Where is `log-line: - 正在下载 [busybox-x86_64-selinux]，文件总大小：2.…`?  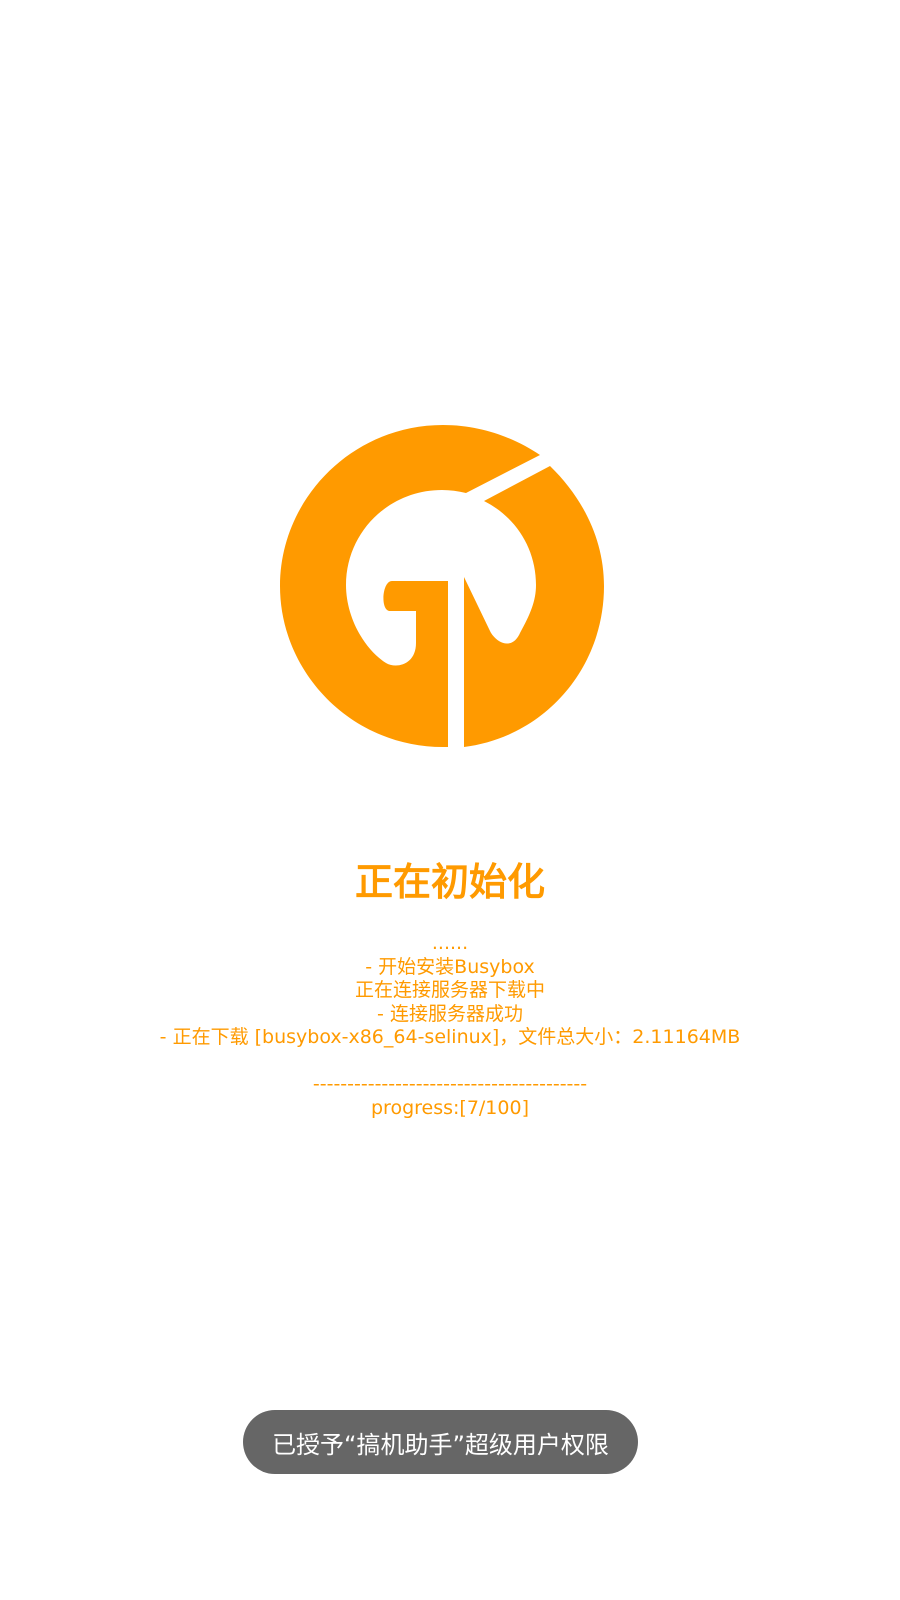 log-line: - 正在下载 [busybox-x86_64-selinux]，文件总大小：2.… is located at coordinates (450, 1037).